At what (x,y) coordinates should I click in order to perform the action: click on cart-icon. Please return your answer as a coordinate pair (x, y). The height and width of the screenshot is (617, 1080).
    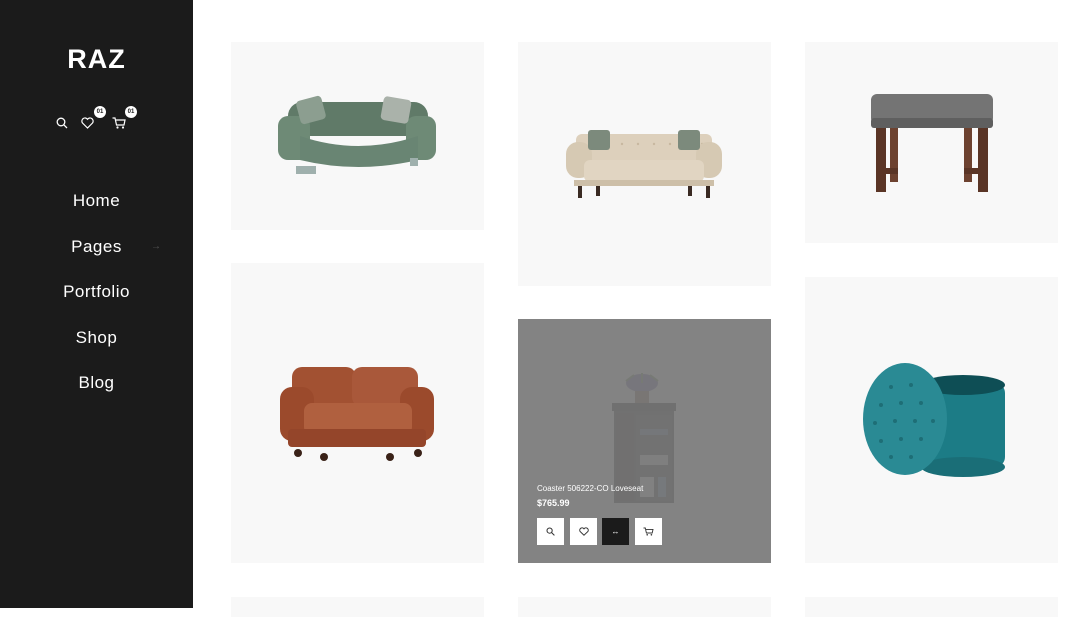
    Looking at the image, I should click on (119, 123).